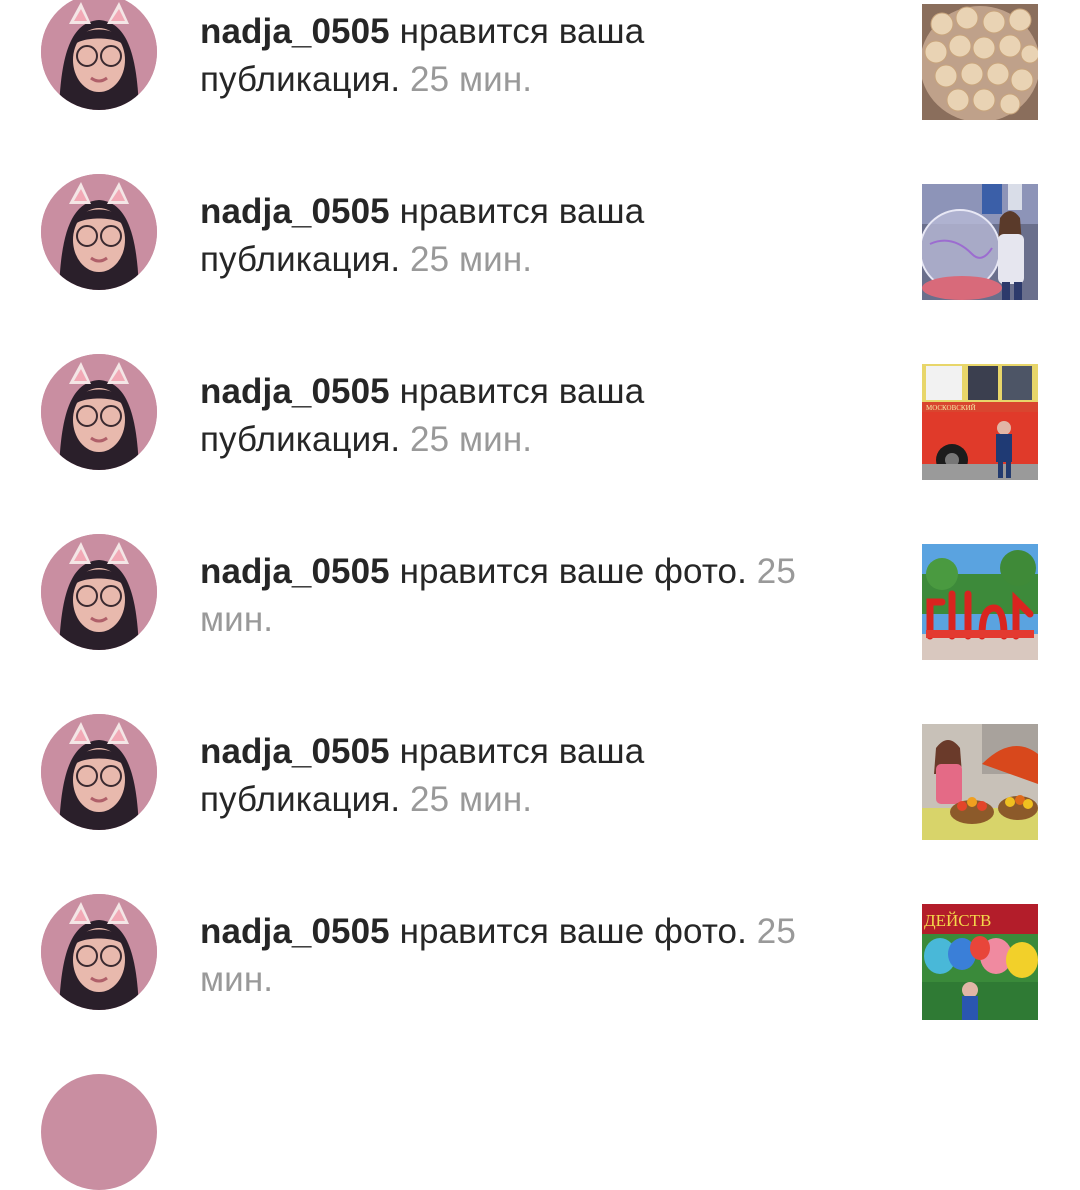 This screenshot has height=1190, width=1080. I want to click on girl-plasma-ball-photo, so click(980, 242).